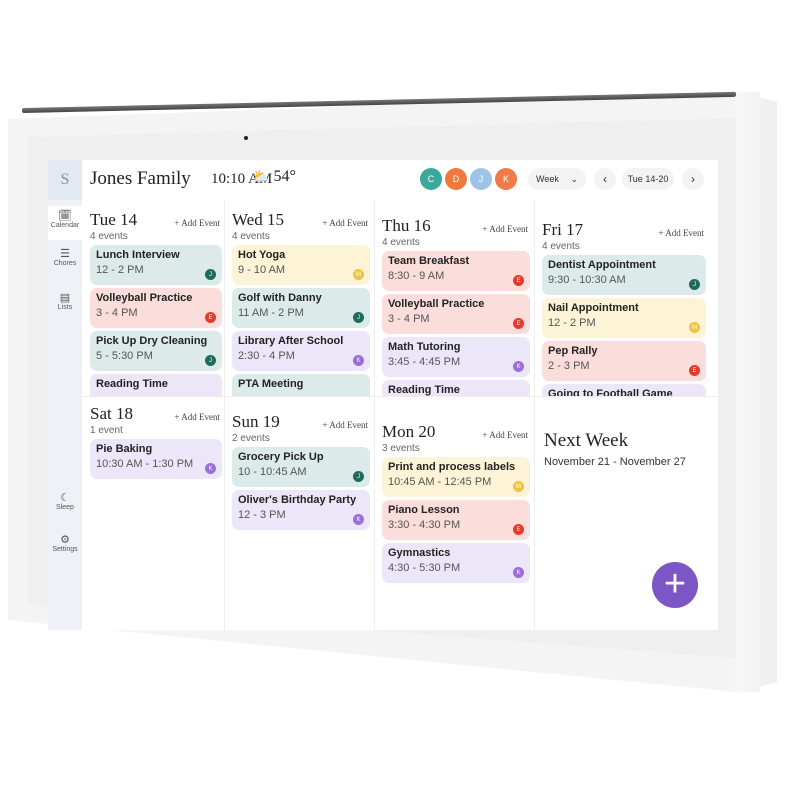 This screenshot has width=800, height=800. I want to click on sidebar-item-sleep: ☾ Sleep, so click(65, 501).